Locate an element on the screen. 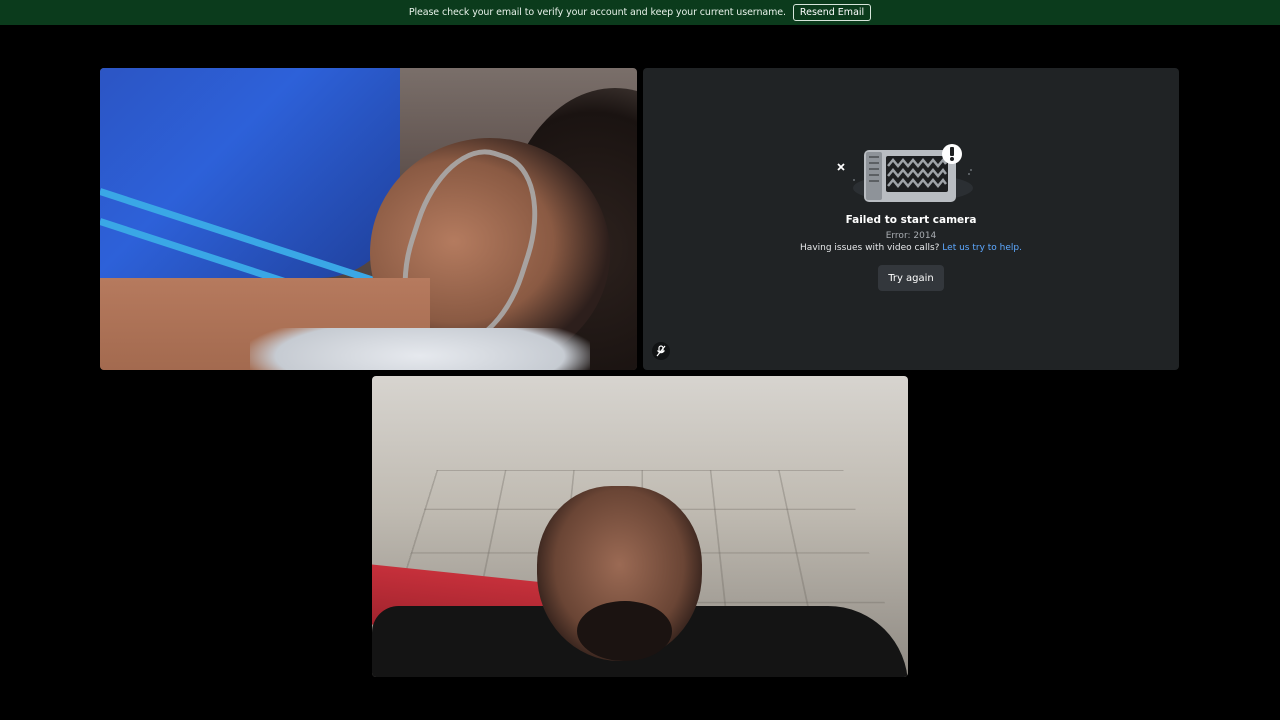 This screenshot has height=720, width=1280. broken-camera-icon is located at coordinates (905, 173).